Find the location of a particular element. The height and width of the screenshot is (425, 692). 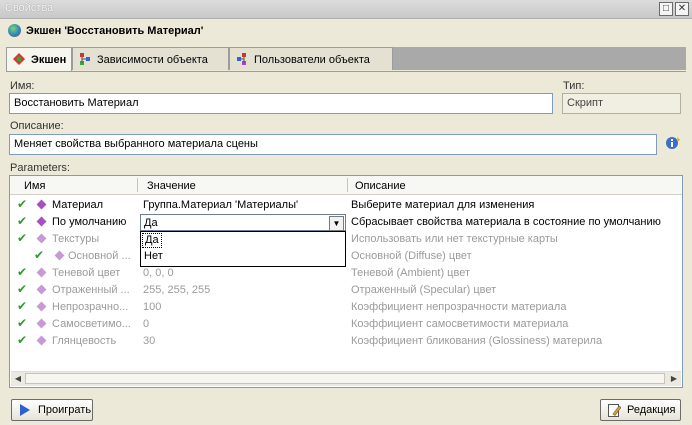

description-info-icon is located at coordinates (673, 143).